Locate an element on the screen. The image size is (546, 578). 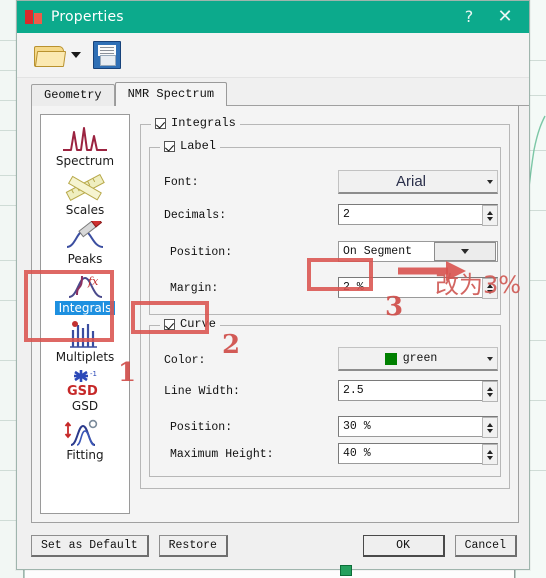
label-position-row: Position: is located at coordinates (201, 252).